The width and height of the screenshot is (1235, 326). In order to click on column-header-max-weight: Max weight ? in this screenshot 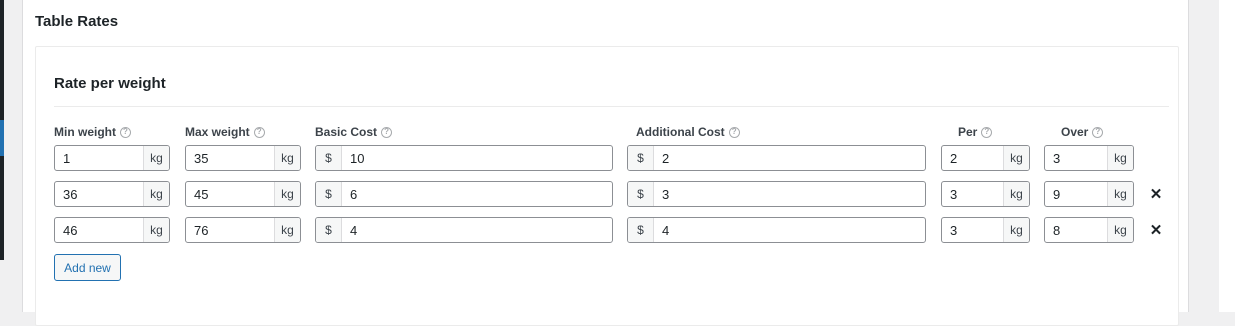, I will do `click(225, 132)`.